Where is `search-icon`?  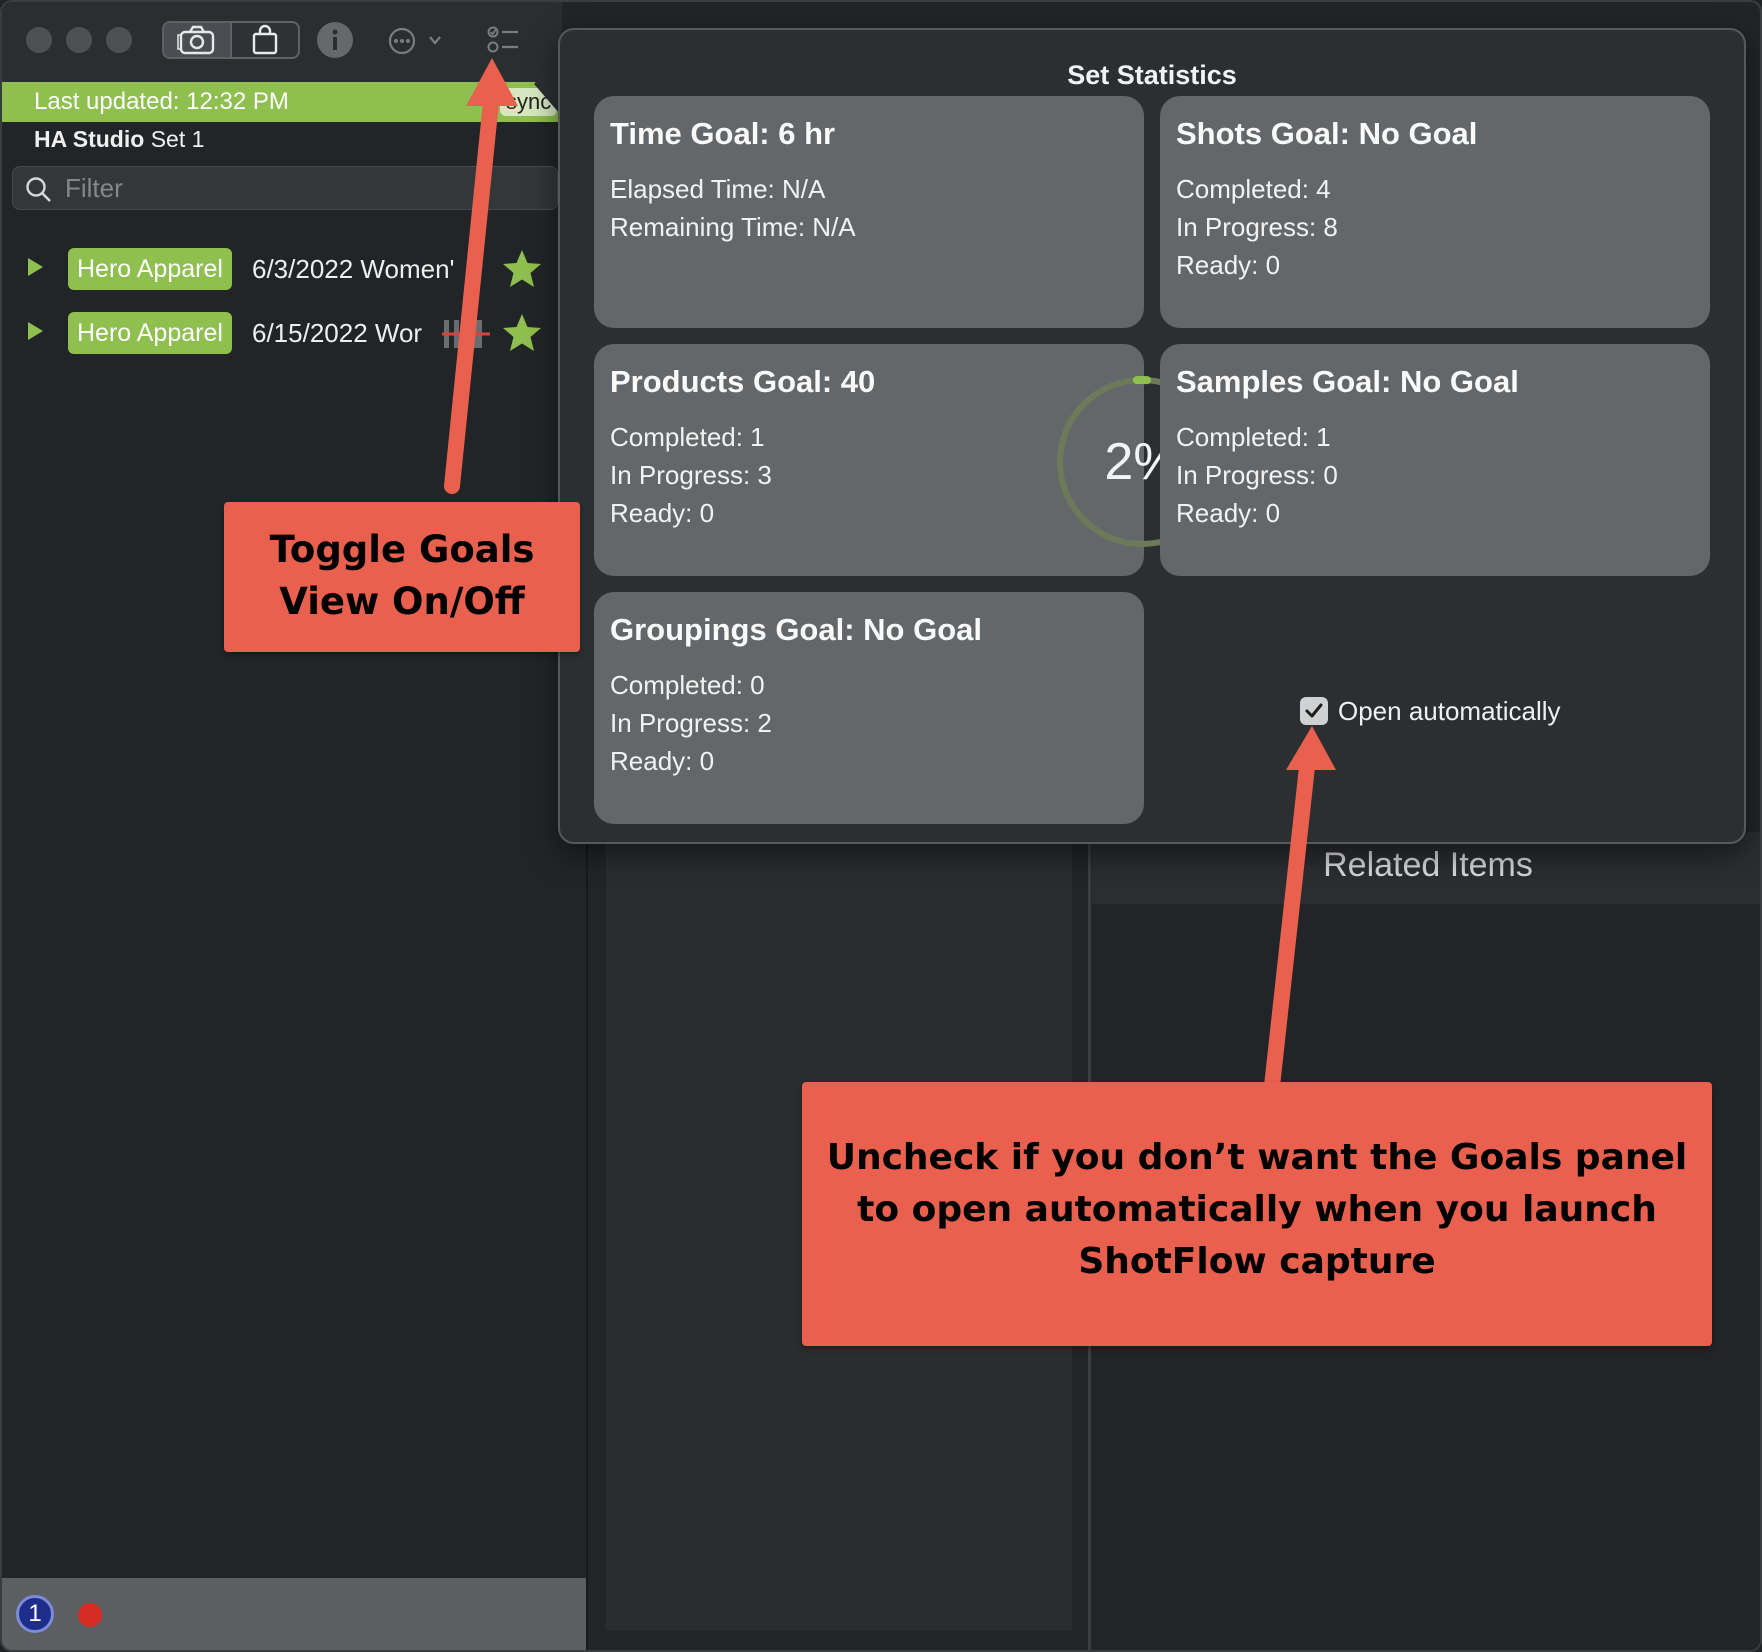
search-icon is located at coordinates (38, 189).